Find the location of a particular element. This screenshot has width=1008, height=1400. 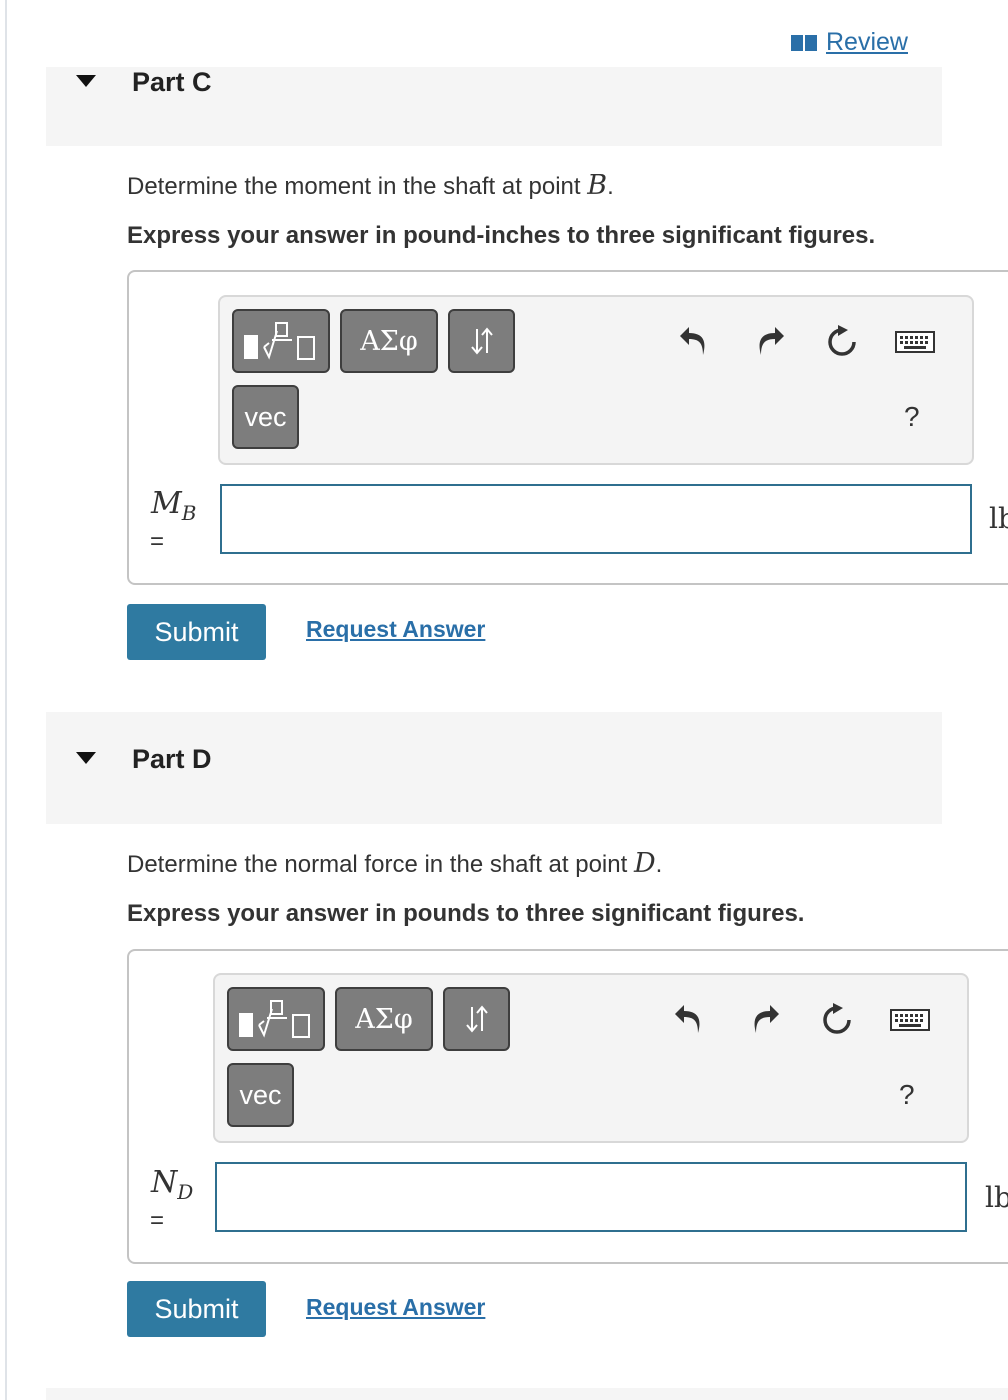

next-part-header is located at coordinates (527, 1394).